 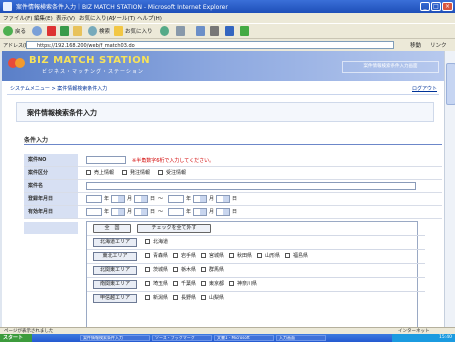 What do you see at coordinates (176, 212) in the screenshot?
I see `valid-to-year-input` at bounding box center [176, 212].